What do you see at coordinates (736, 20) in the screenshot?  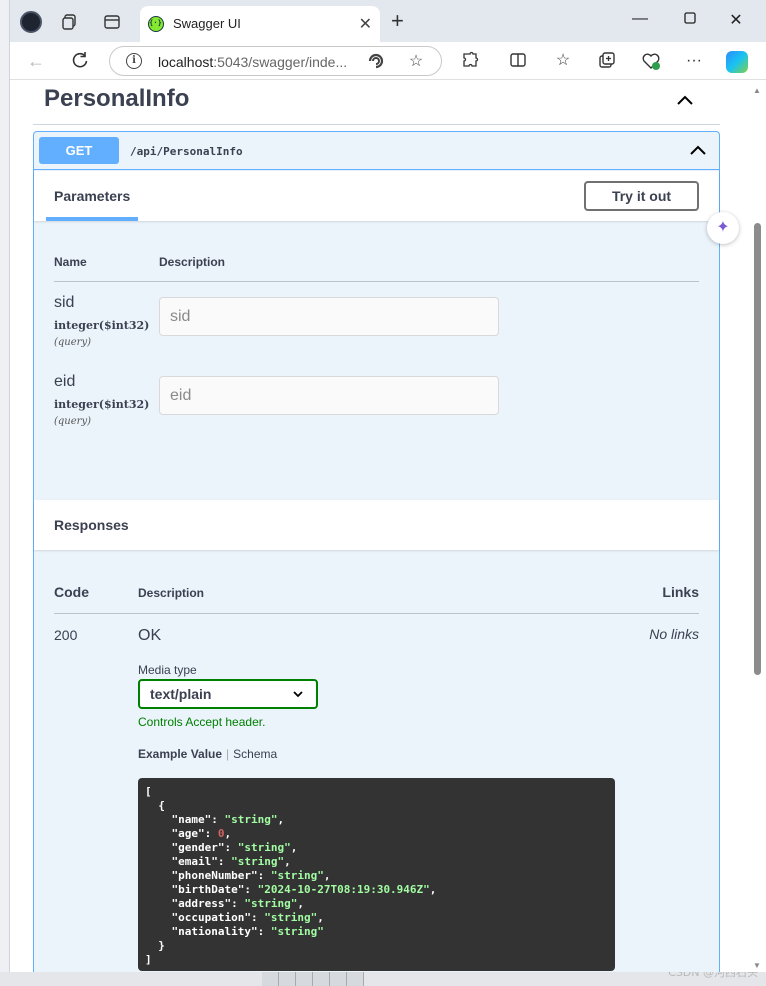 I see `close-window-icon: ✕` at bounding box center [736, 20].